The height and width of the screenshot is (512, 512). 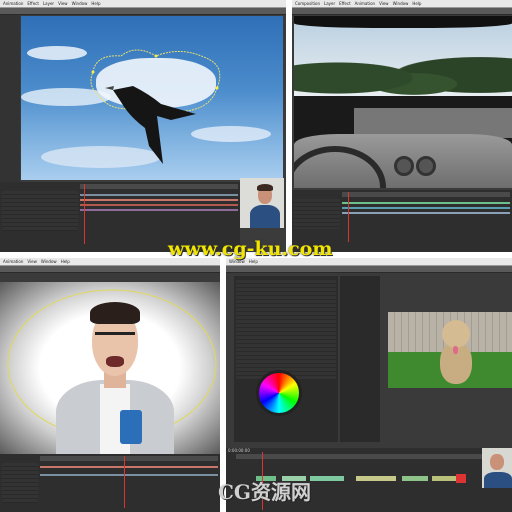 What do you see at coordinates (239, 450) in the screenshot?
I see `timecode: 0:00:00:00` at bounding box center [239, 450].